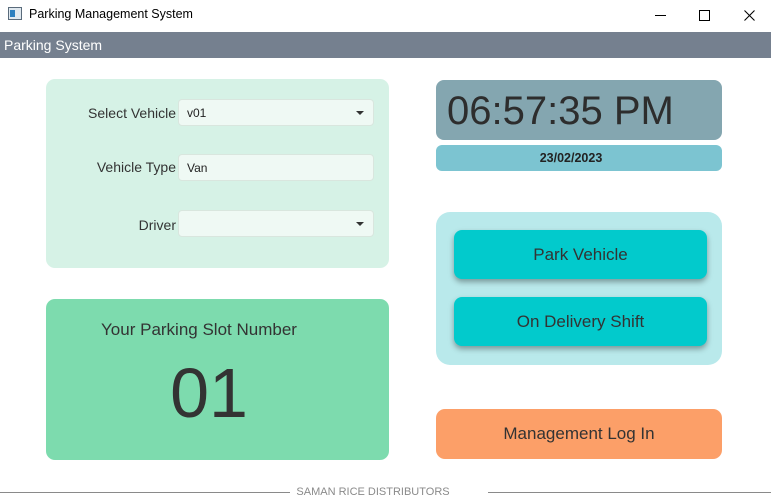  What do you see at coordinates (53, 45) in the screenshot?
I see `app-header-title: Parking System` at bounding box center [53, 45].